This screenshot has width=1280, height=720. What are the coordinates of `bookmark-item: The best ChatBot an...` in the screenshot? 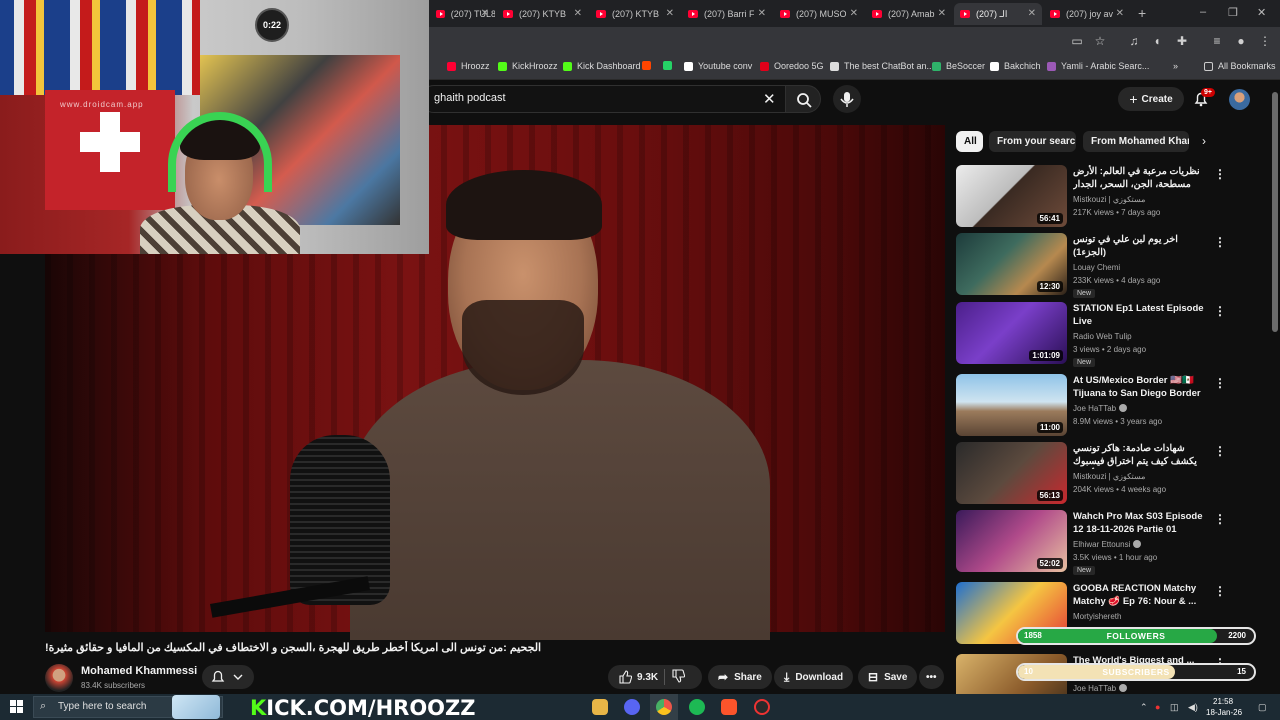 It's located at (882, 66).